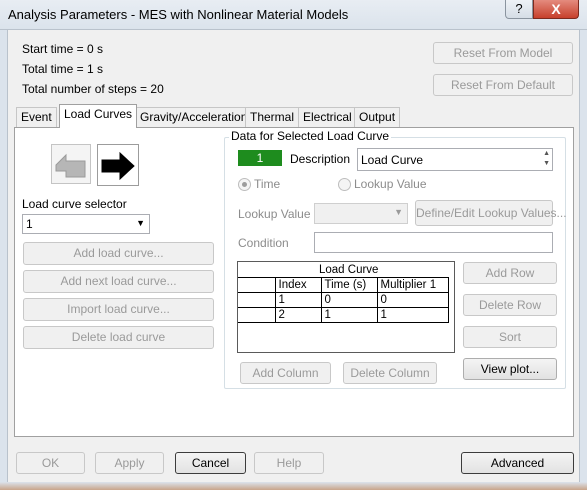 Image resolution: width=587 pixels, height=490 pixels. What do you see at coordinates (86, 224) in the screenshot?
I see `load-curve-selector: 1 ▼` at bounding box center [86, 224].